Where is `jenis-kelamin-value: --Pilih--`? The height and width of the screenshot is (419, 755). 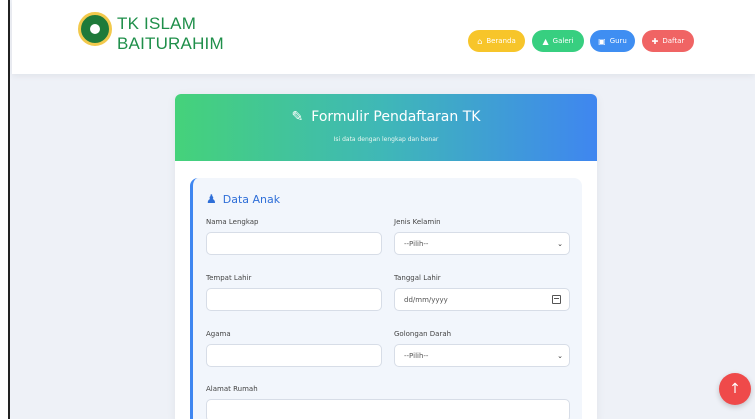
jenis-kelamin-value: --Pilih-- is located at coordinates (416, 243).